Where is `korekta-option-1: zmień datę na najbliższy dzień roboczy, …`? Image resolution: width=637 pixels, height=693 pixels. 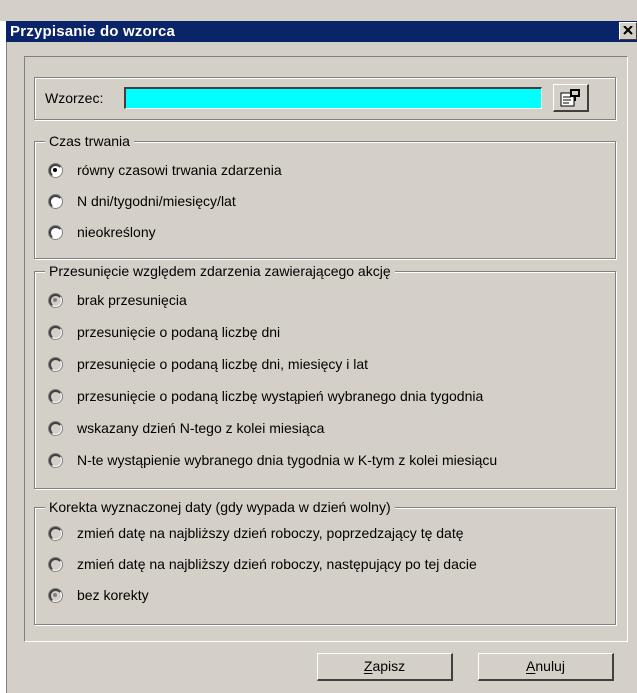
korekta-option-1: zmień datę na najbliższy dzień roboczy, … is located at coordinates (256, 533).